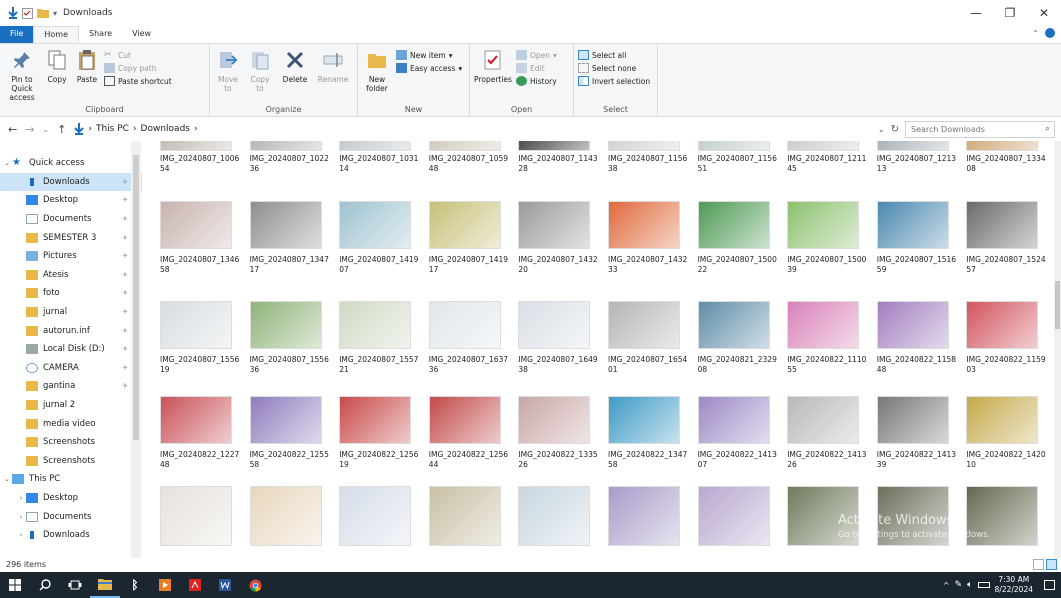 Image resolution: width=1061 pixels, height=598 pixels. What do you see at coordinates (79, 129) in the screenshot?
I see `download-icon` at bounding box center [79, 129].